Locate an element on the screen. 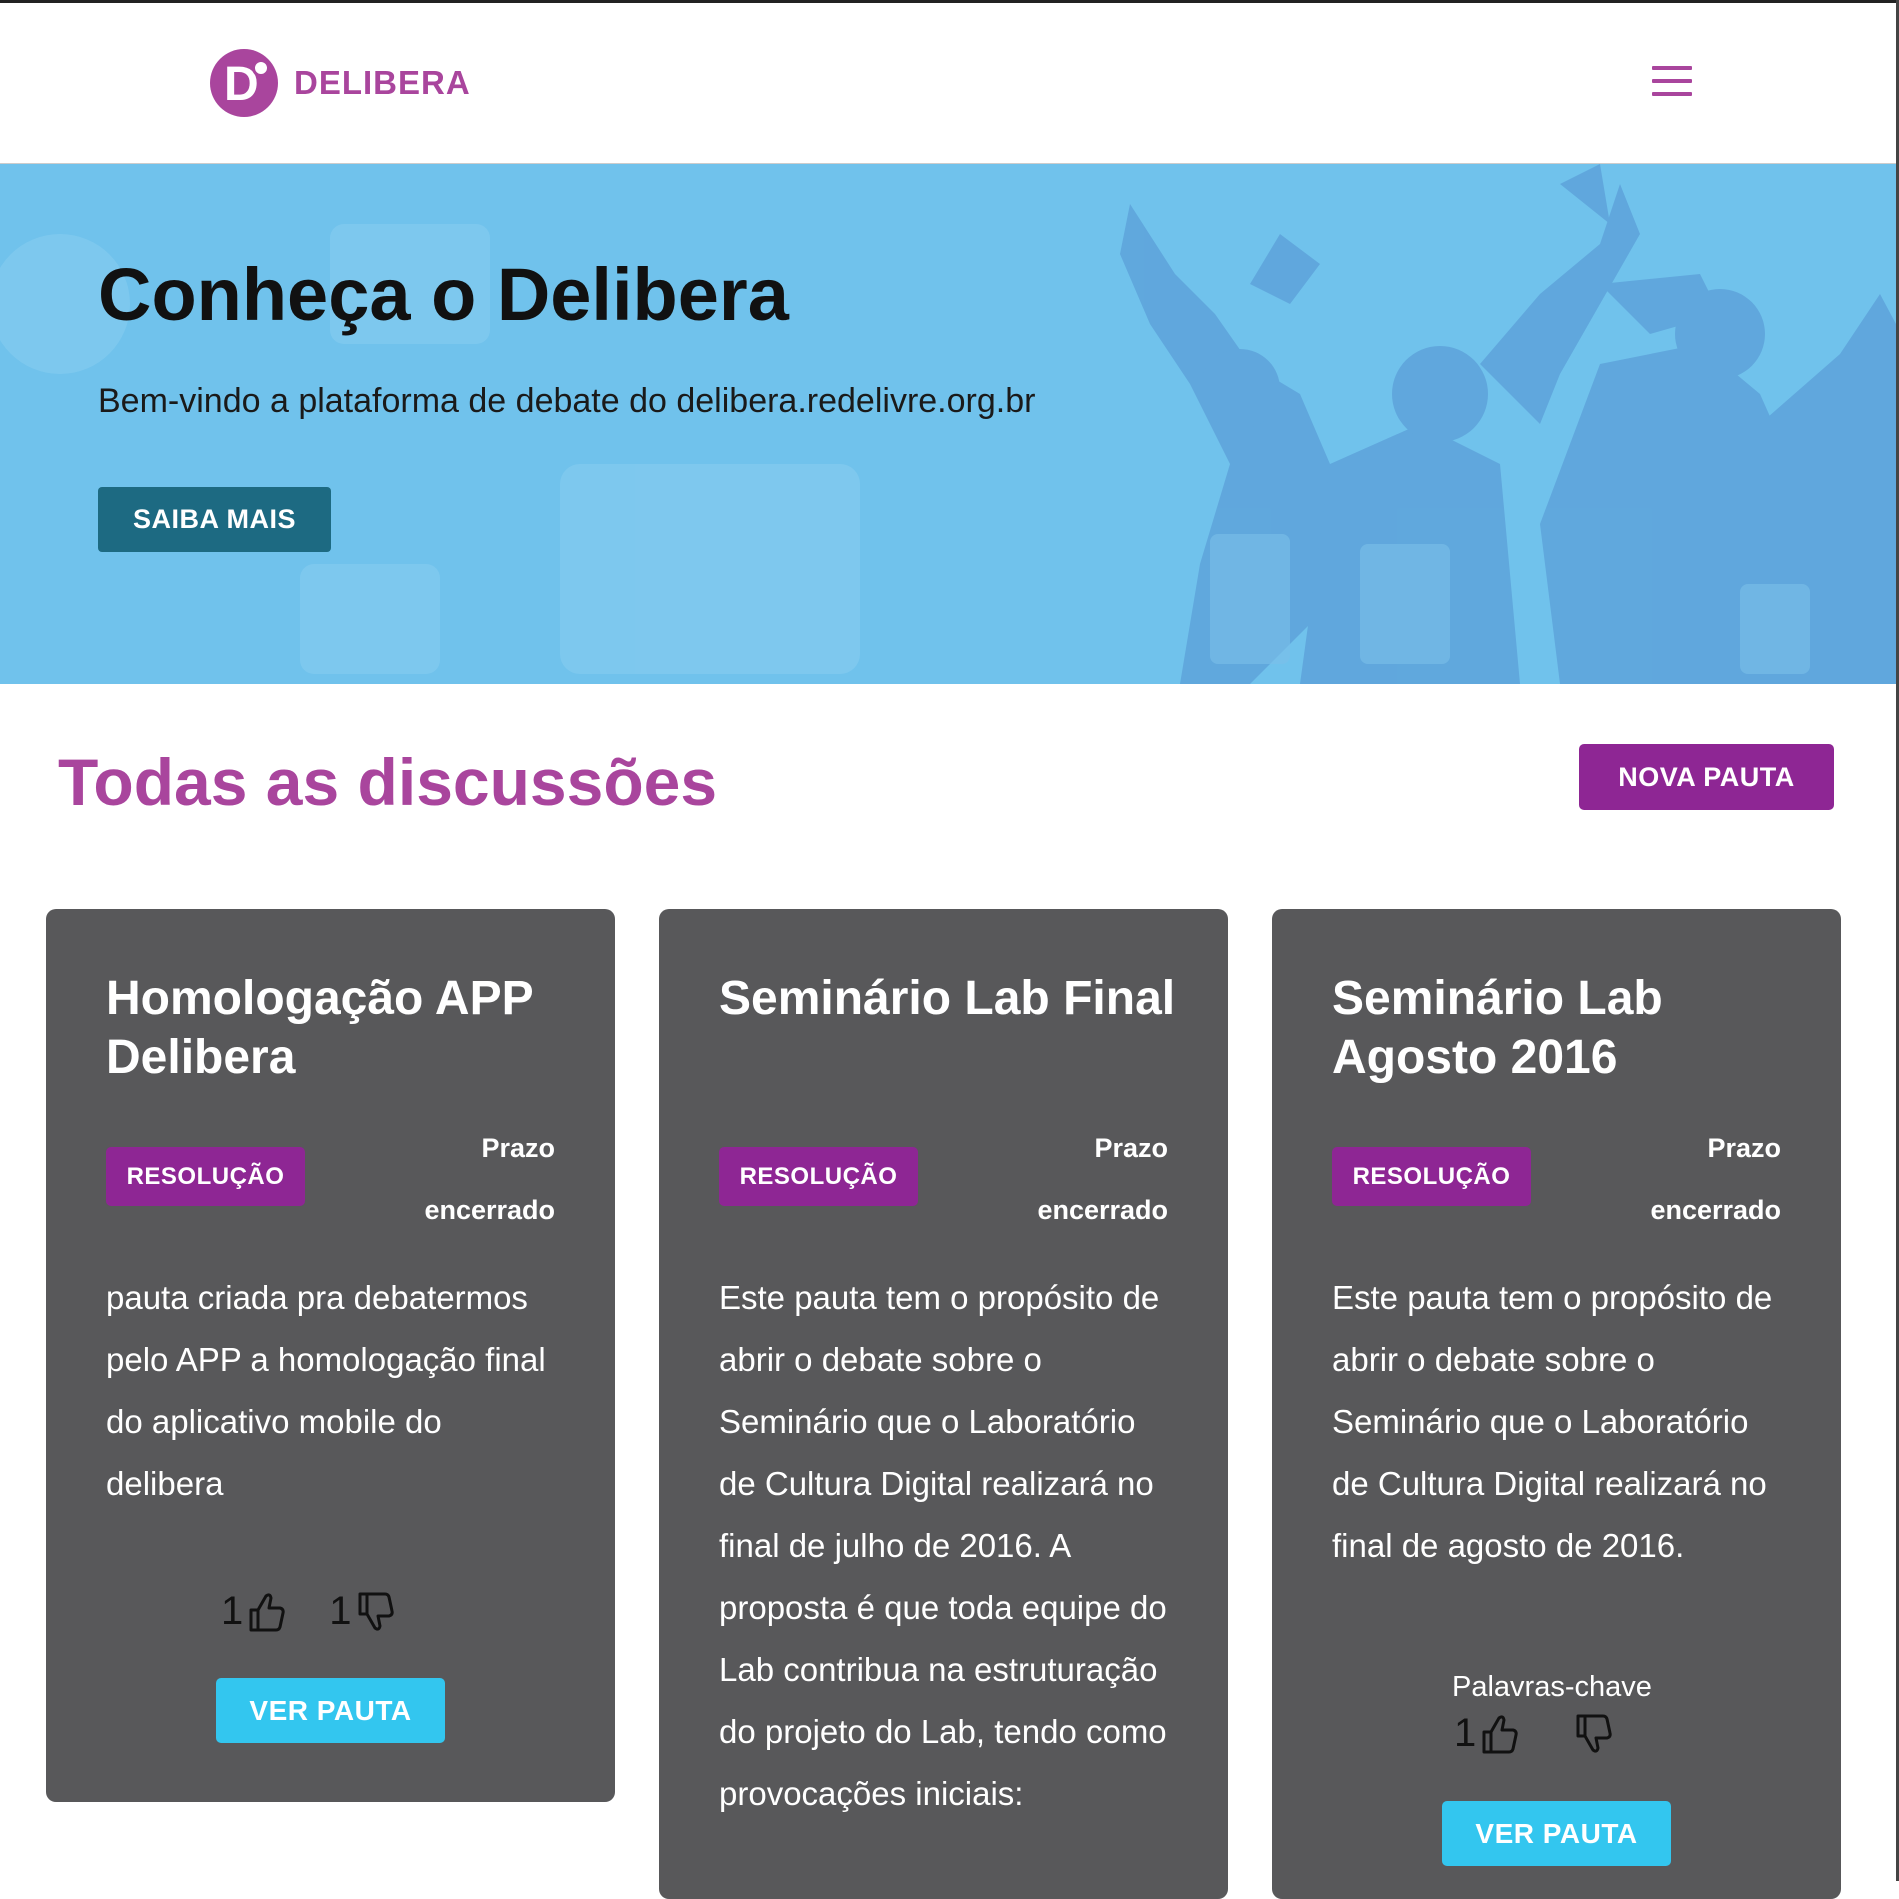 The height and width of the screenshot is (1899, 1899). nova-pauta-button: NOVA PAUTA is located at coordinates (1706, 777).